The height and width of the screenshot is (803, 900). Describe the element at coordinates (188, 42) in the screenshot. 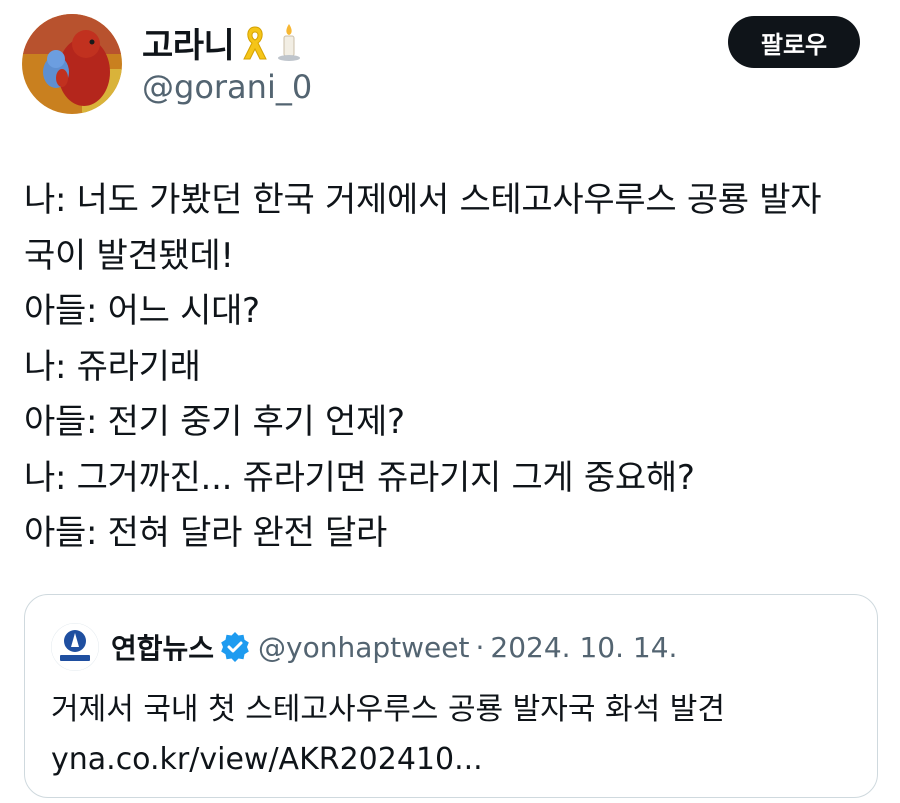

I see `author-display-name: 고라니` at that location.